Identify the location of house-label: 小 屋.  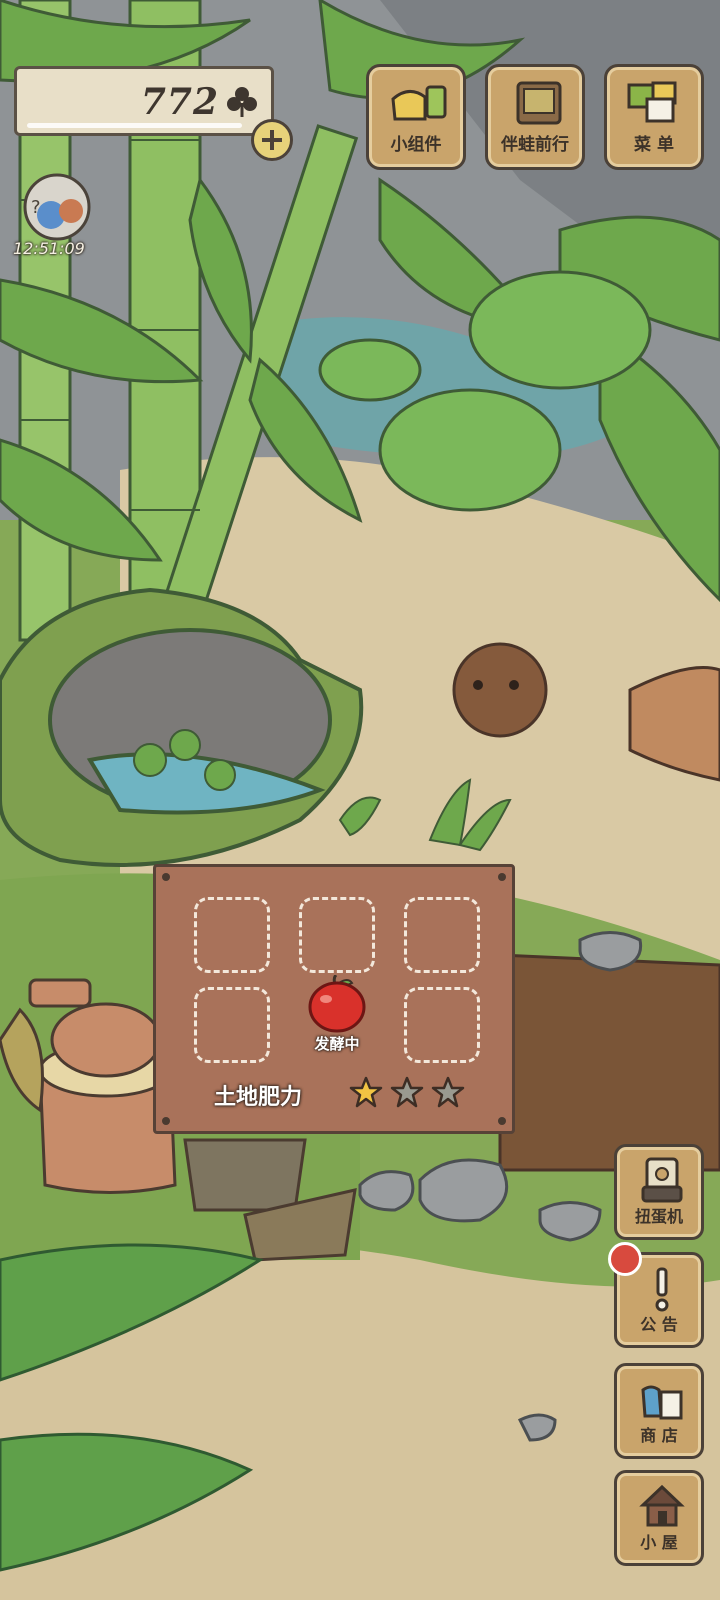
(659, 1542).